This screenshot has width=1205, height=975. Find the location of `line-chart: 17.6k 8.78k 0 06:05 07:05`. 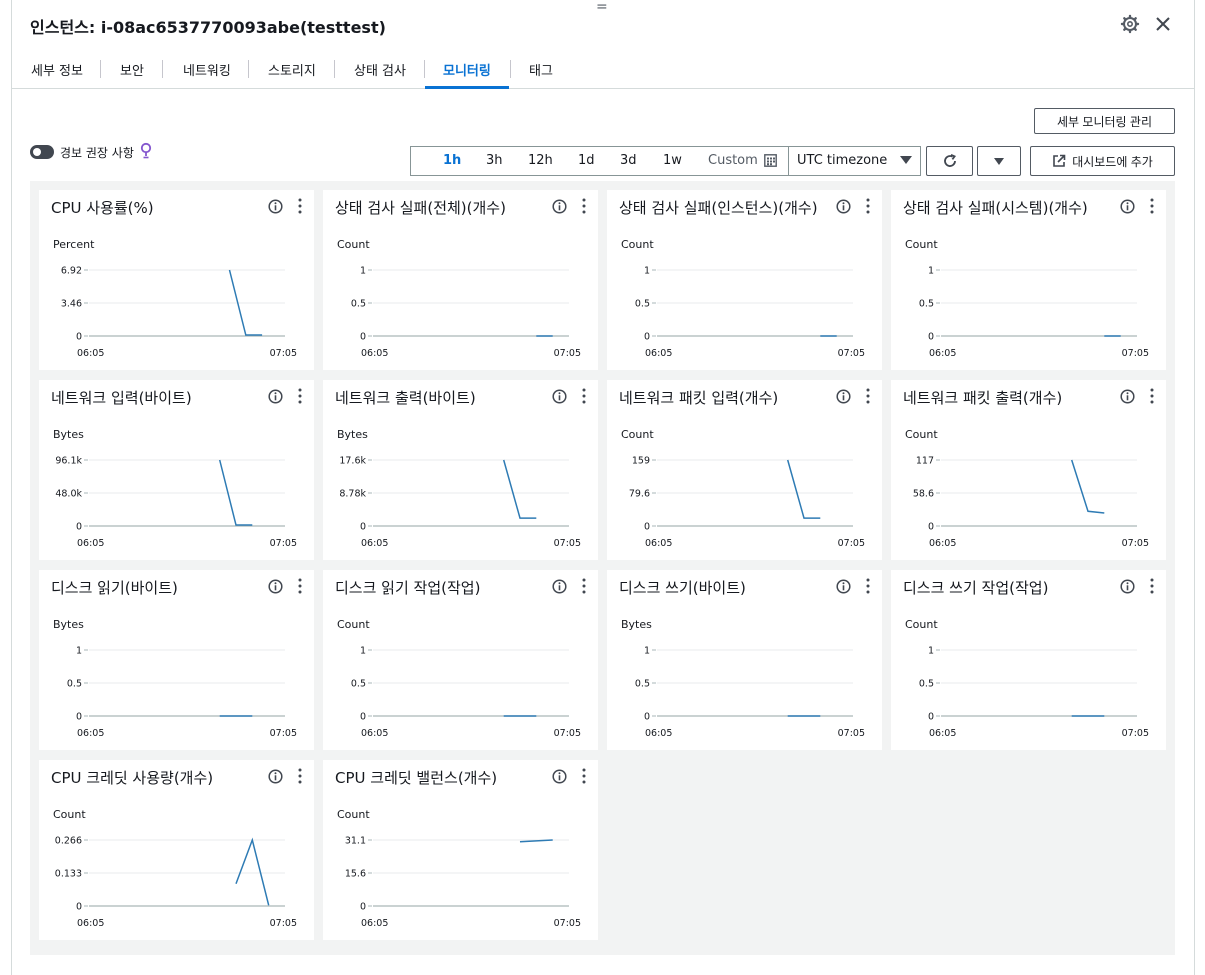

line-chart: 17.6k 8.78k 0 06:05 07:05 is located at coordinates (460, 503).